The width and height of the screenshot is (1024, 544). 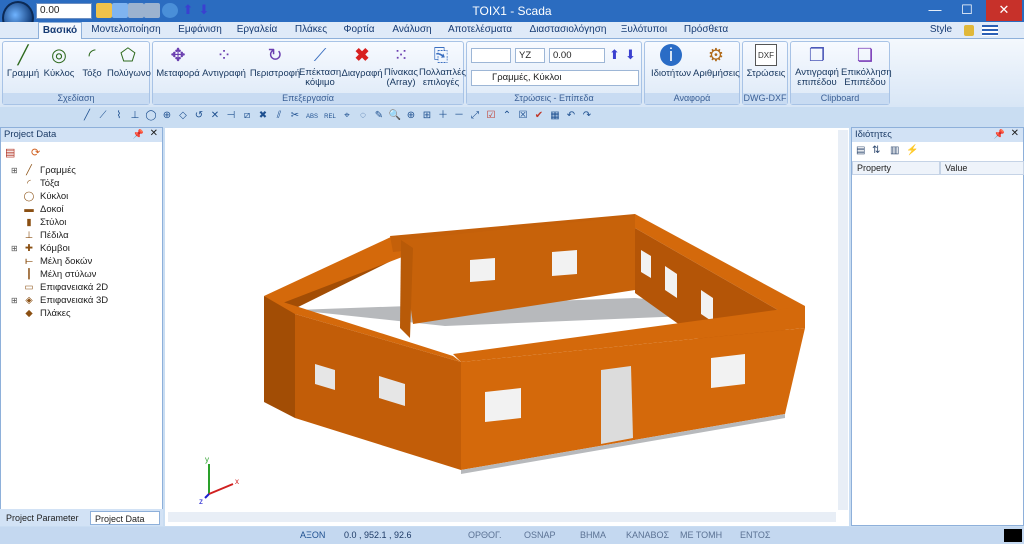 I want to click on select-icon: ☒, so click(x=523, y=116).